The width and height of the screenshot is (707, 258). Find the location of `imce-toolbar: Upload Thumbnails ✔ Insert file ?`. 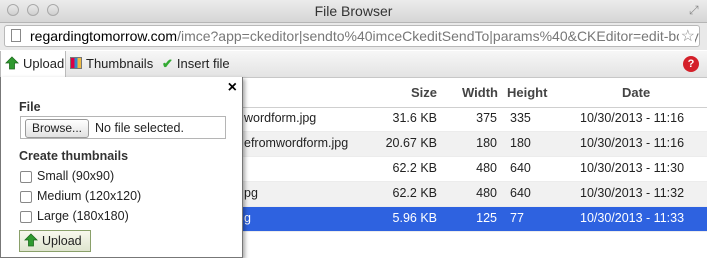

imce-toolbar: Upload Thumbnails ✔ Insert file ? is located at coordinates (353, 64).